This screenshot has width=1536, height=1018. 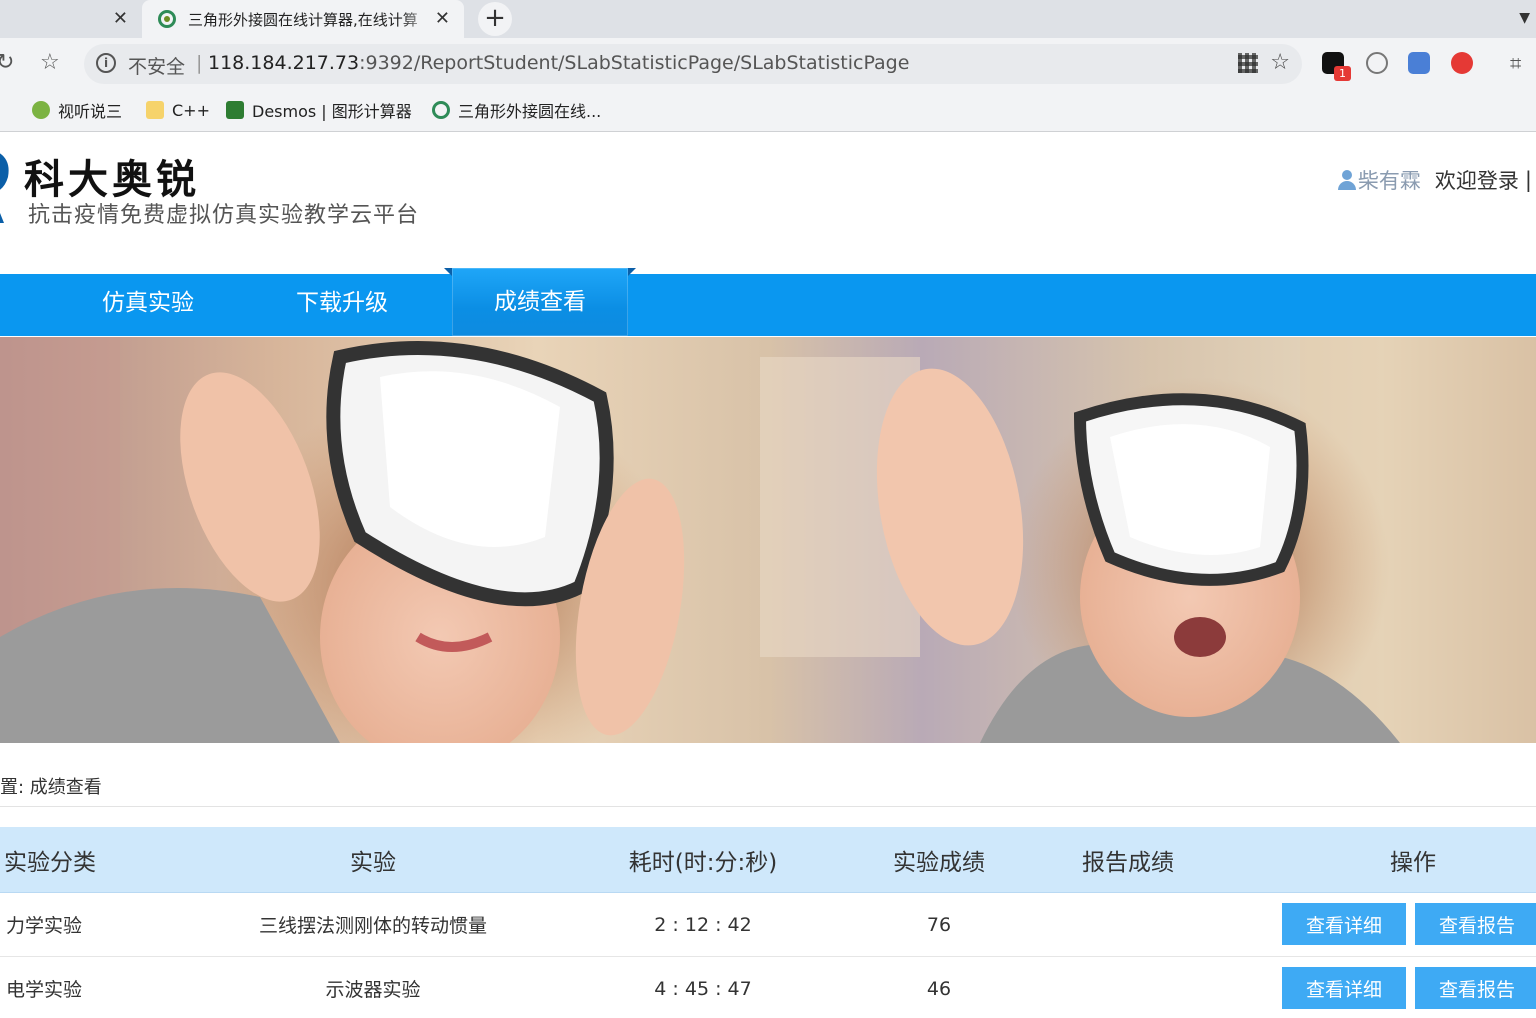 What do you see at coordinates (1434, 180) in the screenshot?
I see `user-area: 柴有霖 欢迎登录 |` at bounding box center [1434, 180].